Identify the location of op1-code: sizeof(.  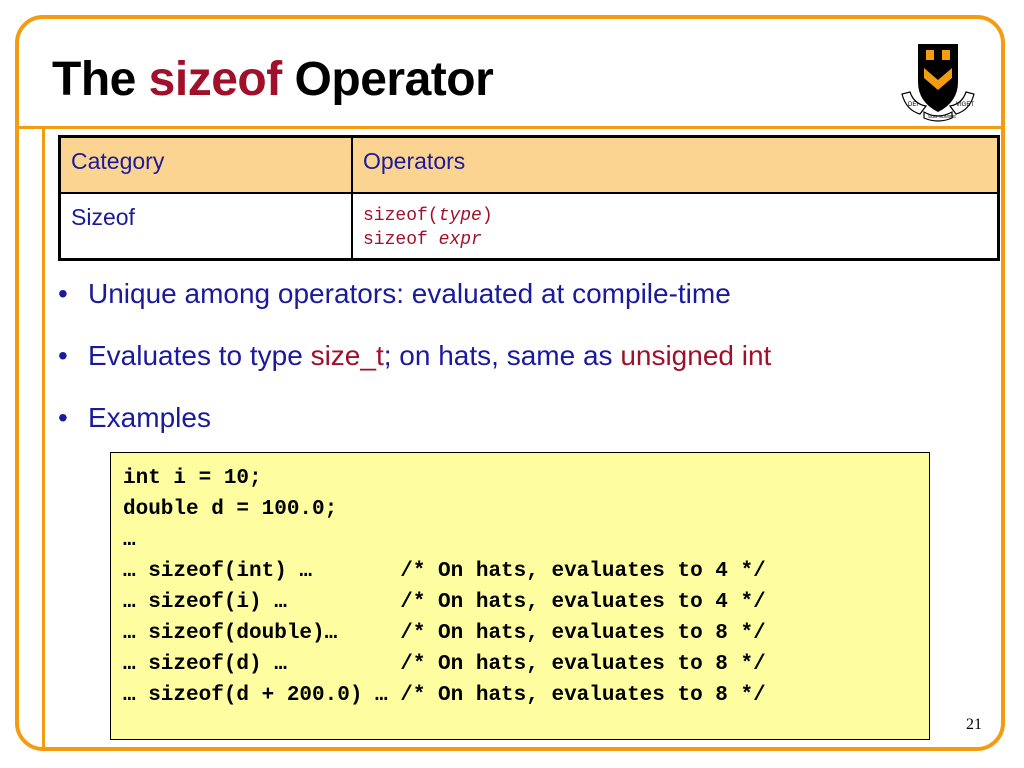
(401, 216).